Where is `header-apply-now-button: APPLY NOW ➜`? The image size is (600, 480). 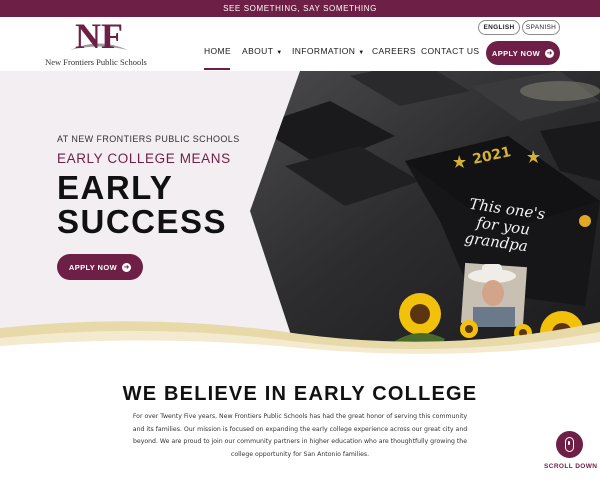
header-apply-now-button: APPLY NOW ➜ is located at coordinates (523, 53).